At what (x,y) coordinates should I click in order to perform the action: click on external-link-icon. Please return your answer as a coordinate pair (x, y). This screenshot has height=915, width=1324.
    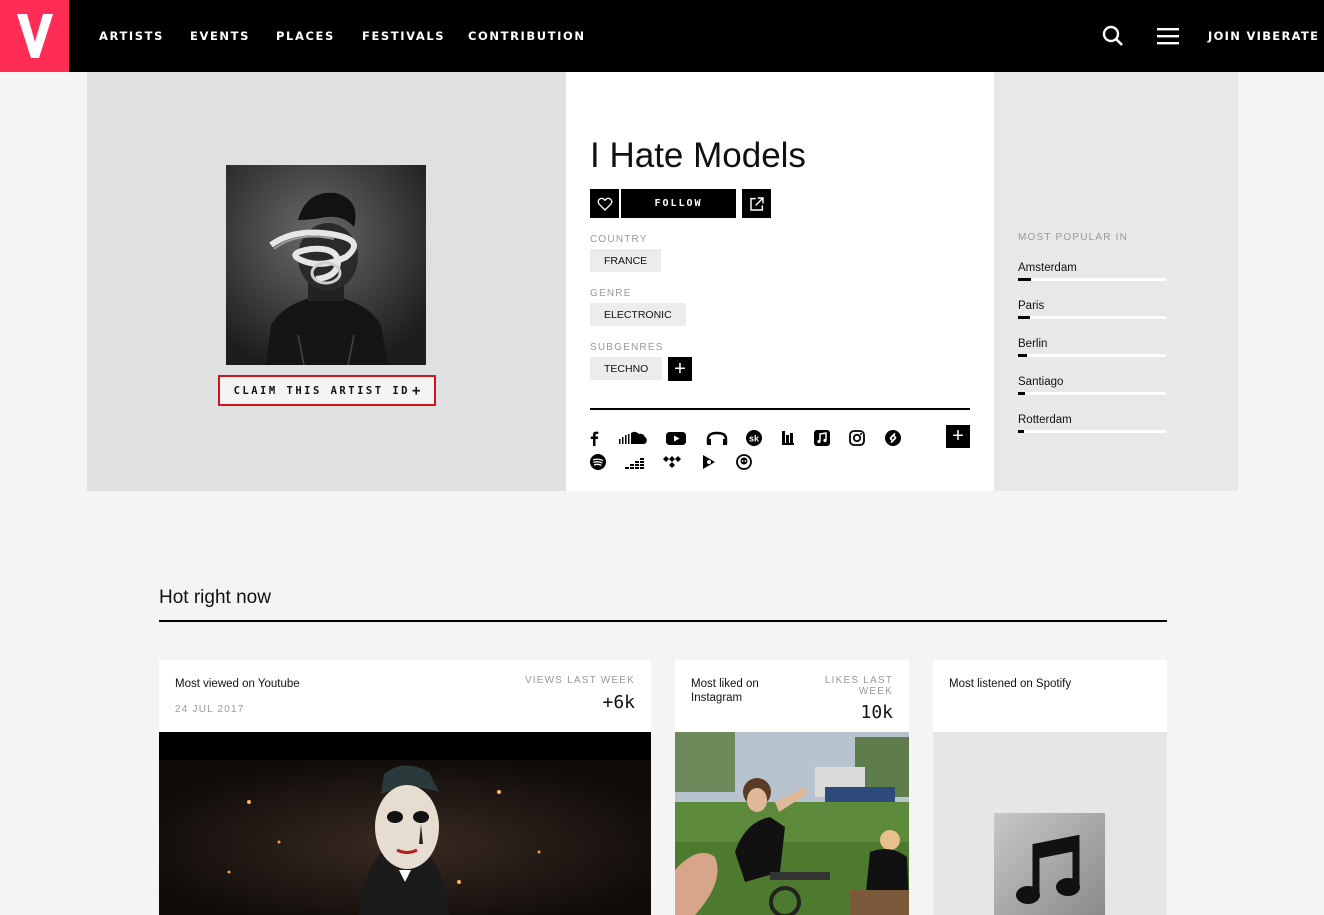
    Looking at the image, I should click on (756, 203).